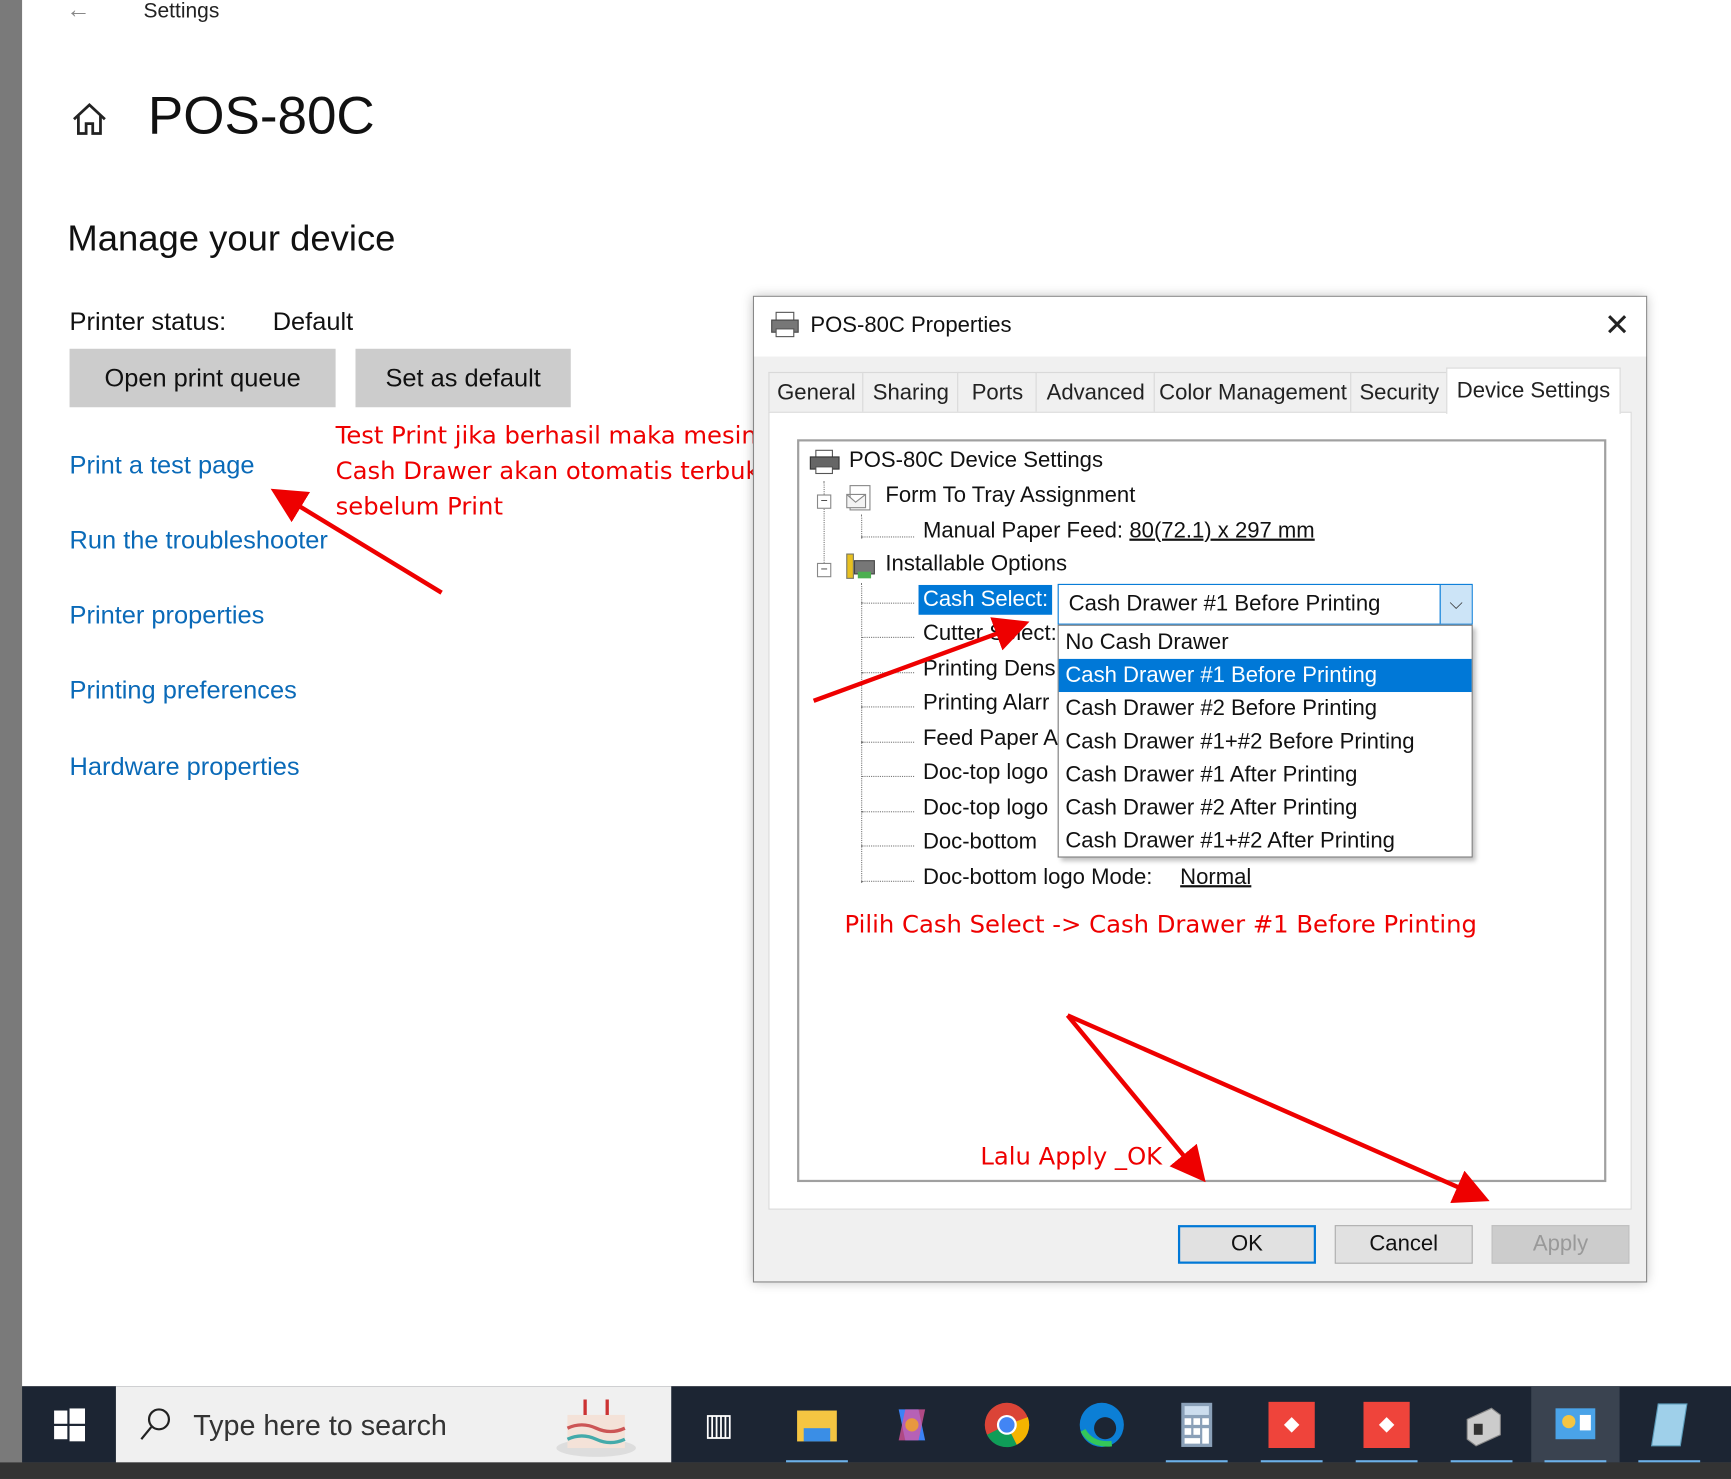 This screenshot has height=1479, width=1731. I want to click on tree-installable-options: Installable Options, so click(976, 564).